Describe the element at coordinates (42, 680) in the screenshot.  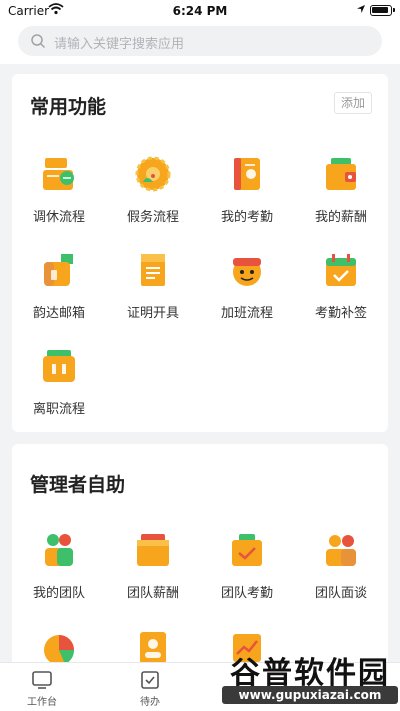
I see `workbench-icon` at that location.